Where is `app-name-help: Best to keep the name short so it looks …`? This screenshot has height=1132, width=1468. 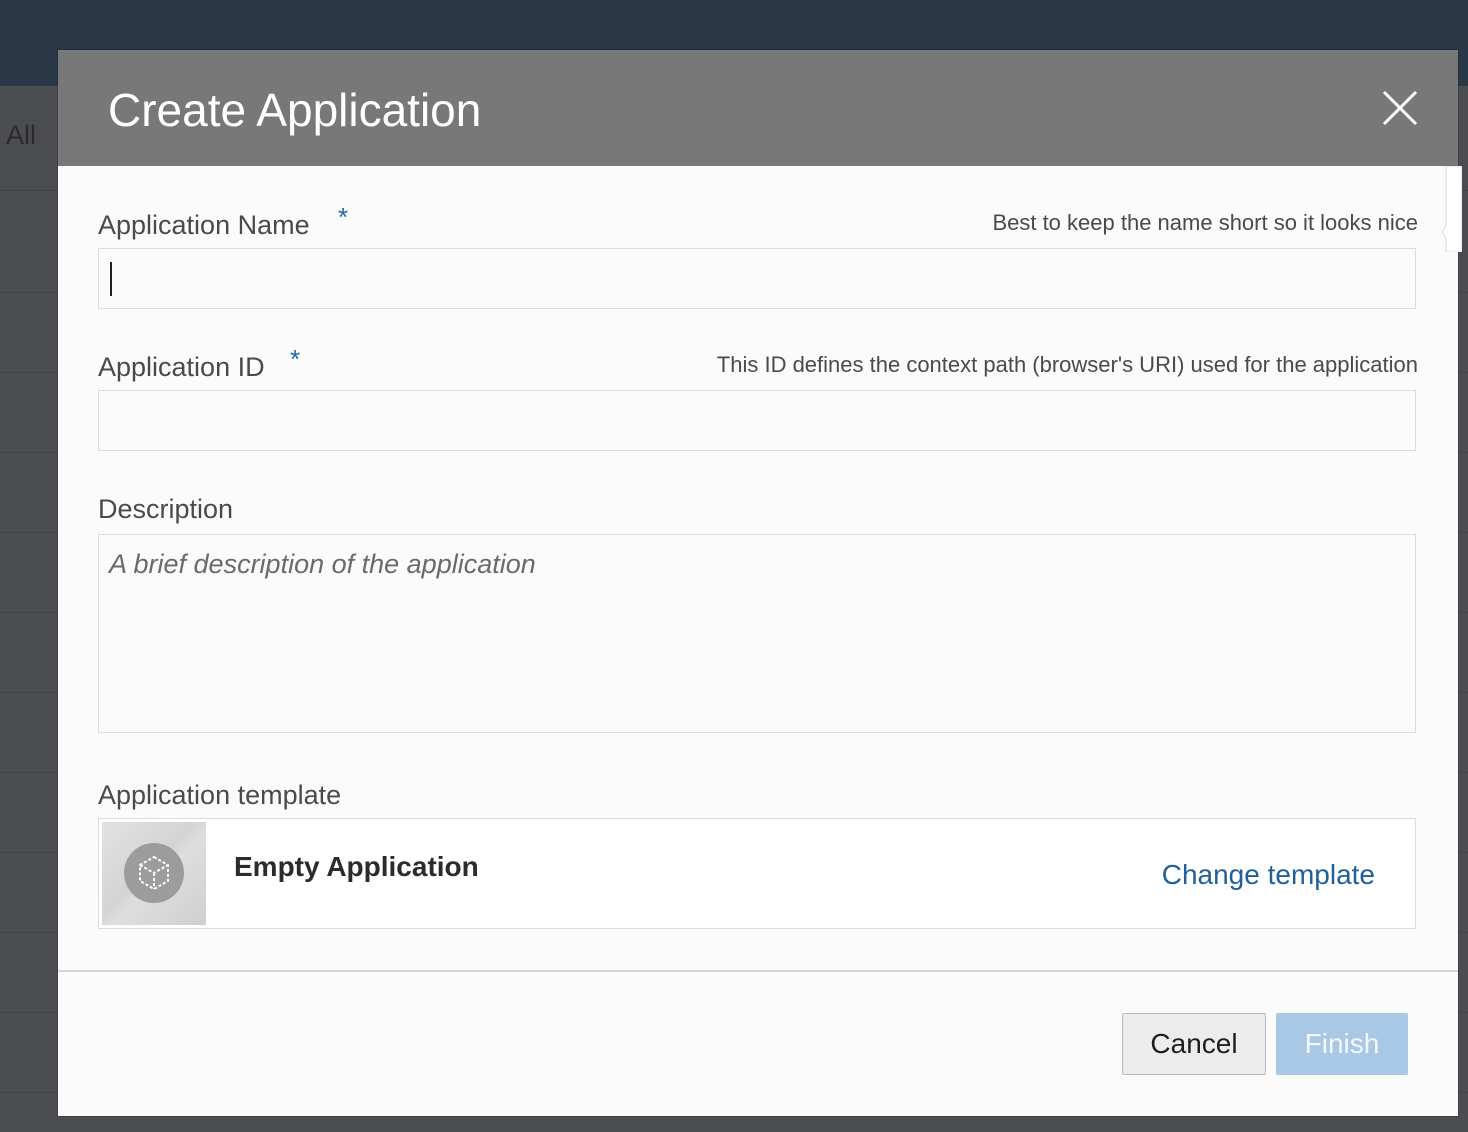 app-name-help: Best to keep the name short so it looks … is located at coordinates (1205, 222).